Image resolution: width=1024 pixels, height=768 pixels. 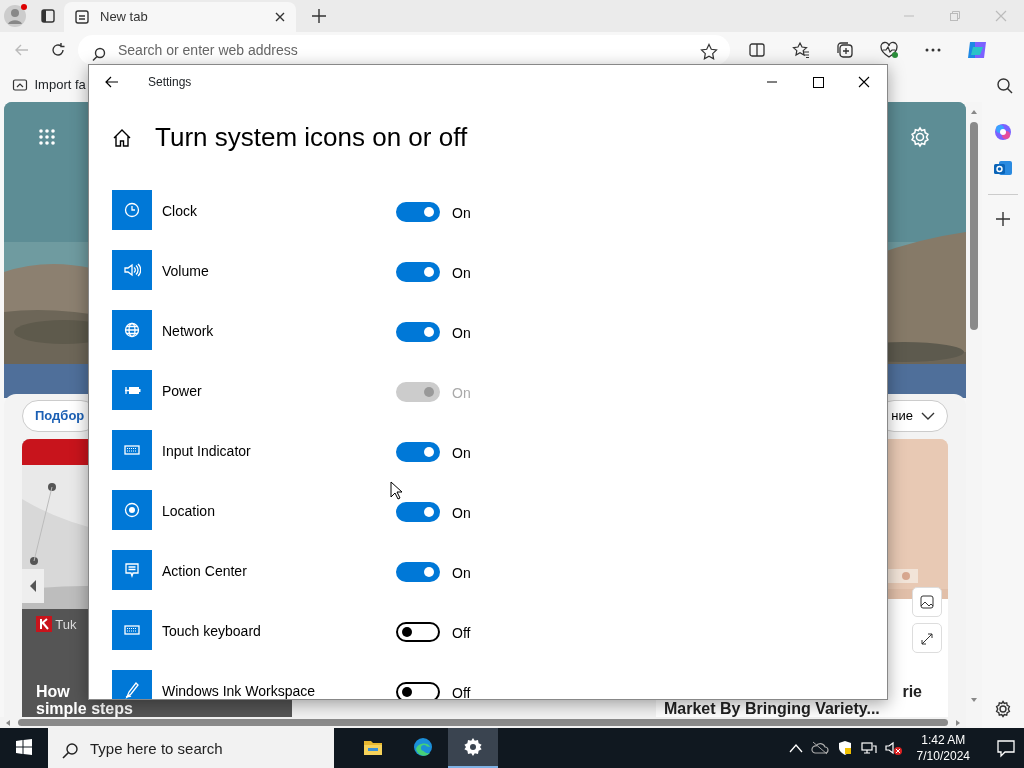 I want to click on setting-label: Location, so click(x=188, y=511).